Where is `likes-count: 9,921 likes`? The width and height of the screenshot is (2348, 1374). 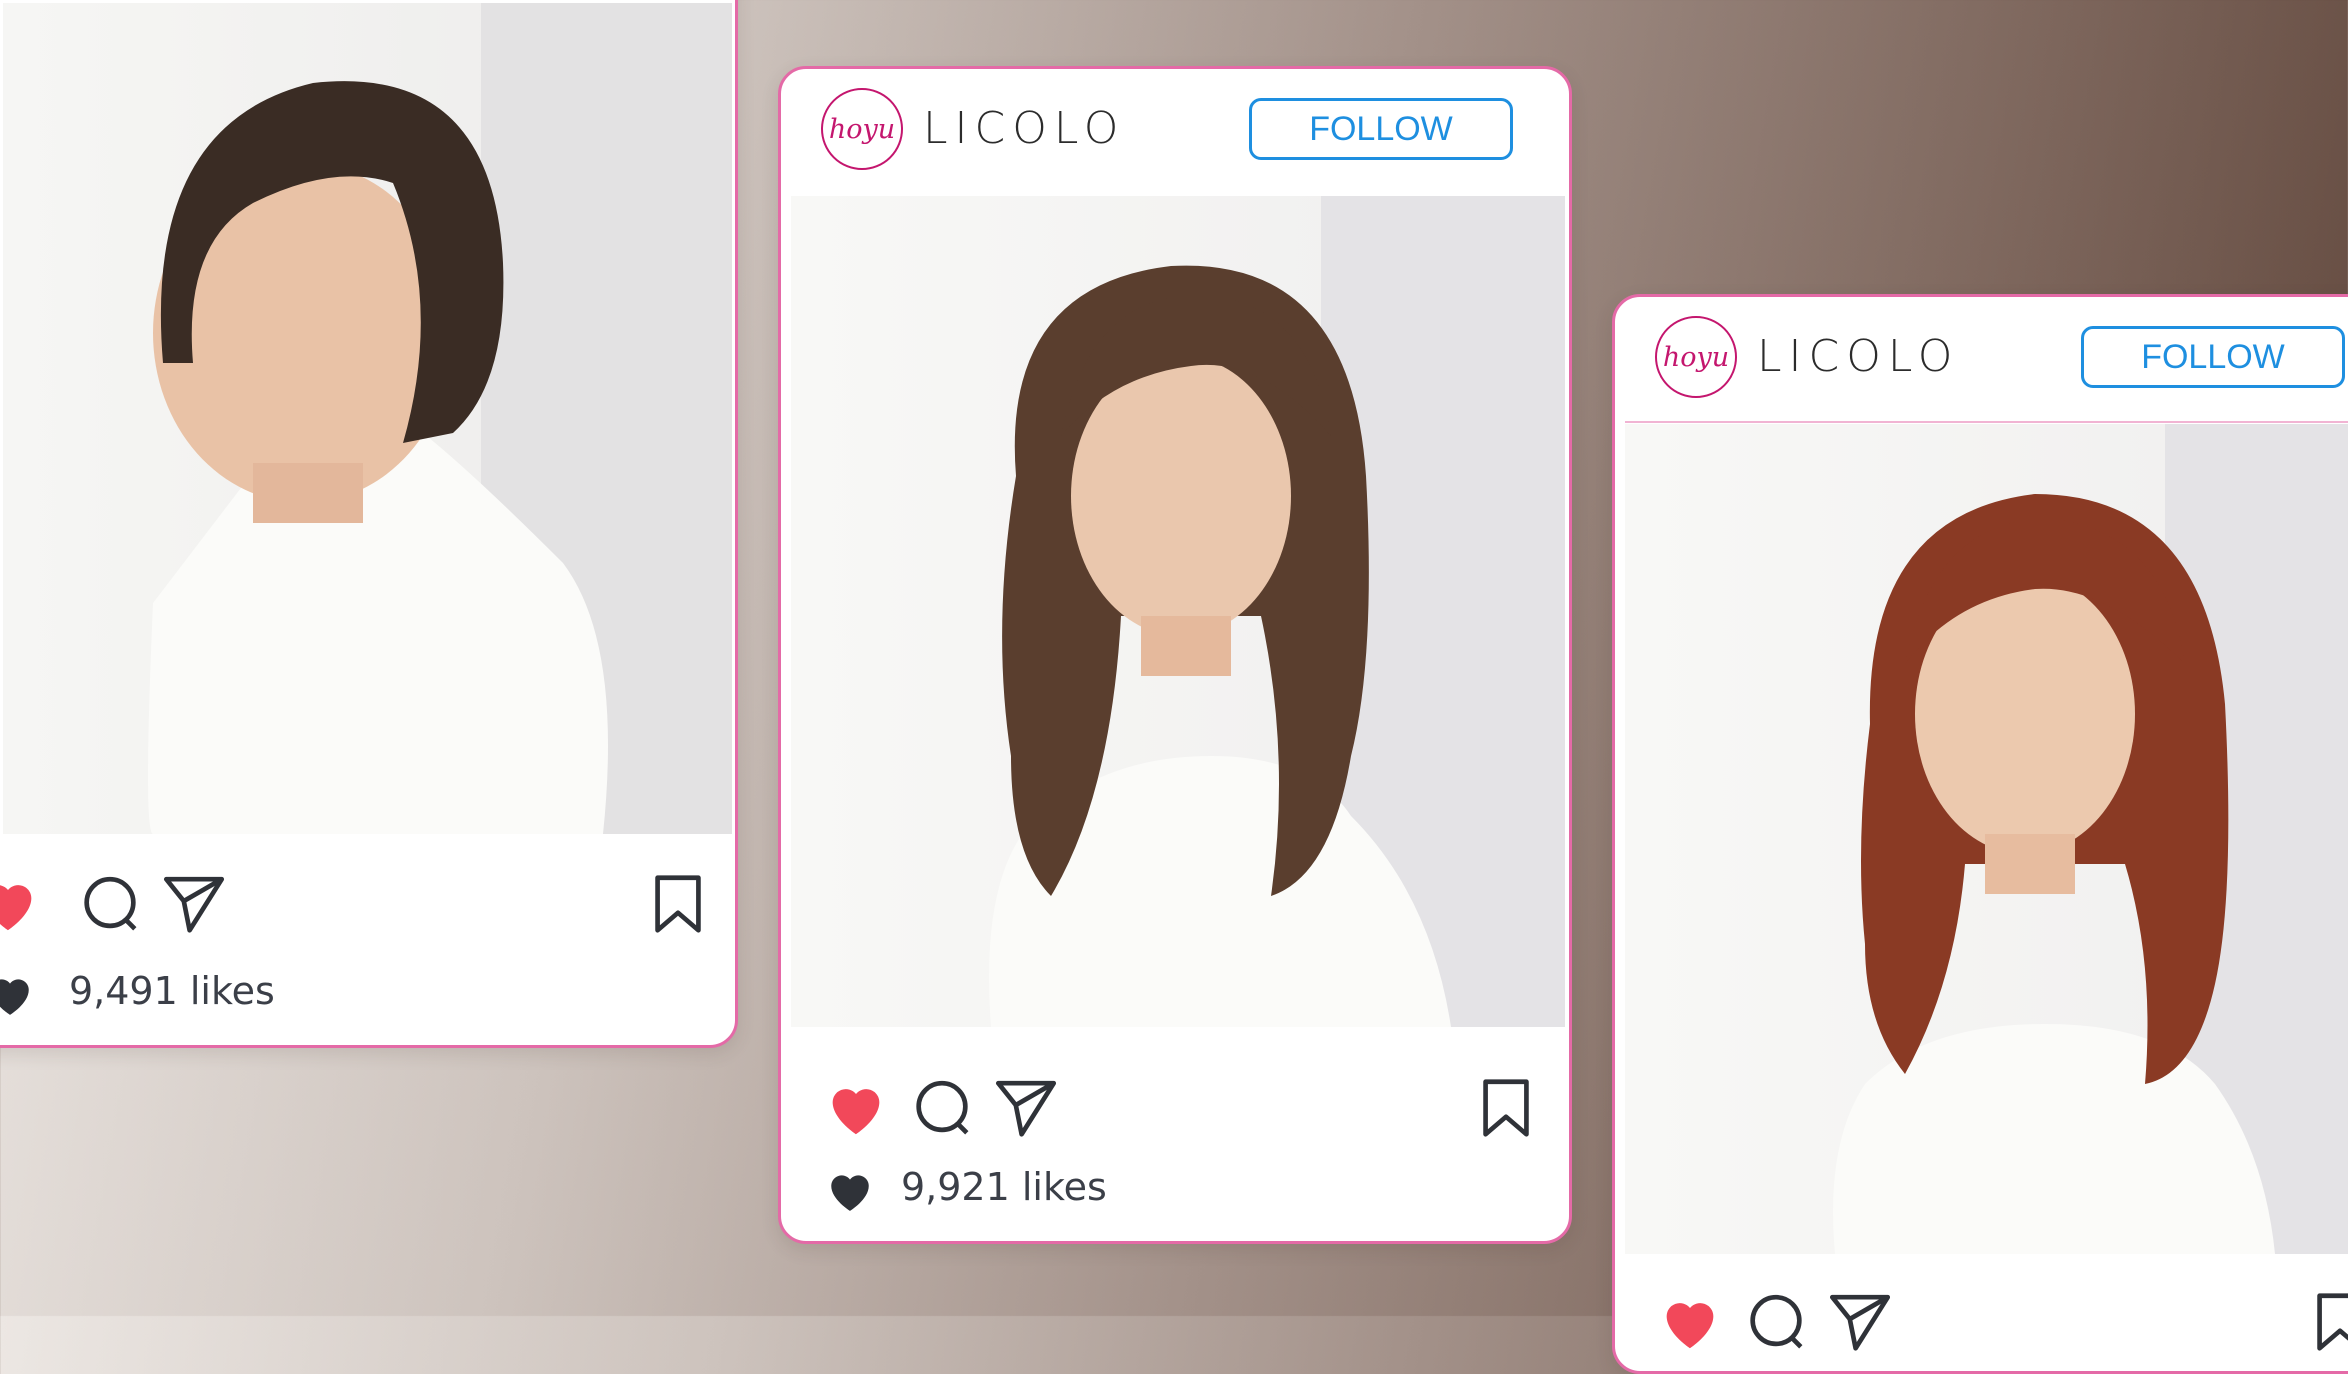 likes-count: 9,921 likes is located at coordinates (1004, 1187).